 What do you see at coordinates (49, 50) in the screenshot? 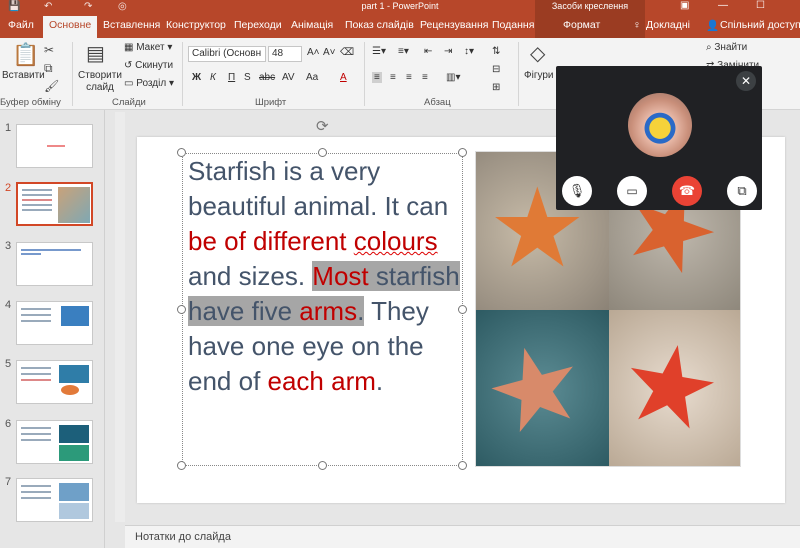
I see `cut-icon: ✂` at bounding box center [49, 50].